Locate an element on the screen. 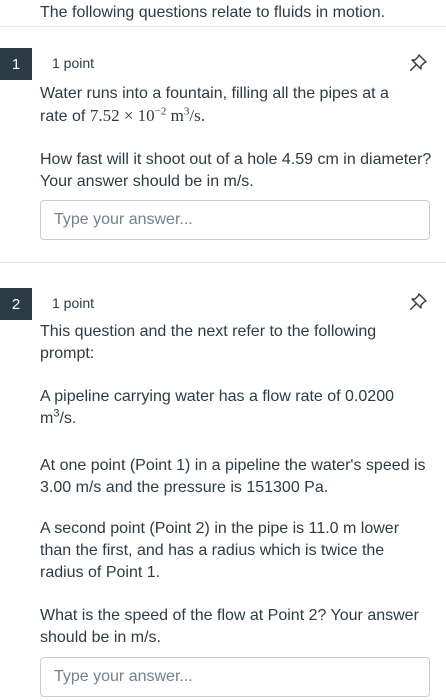 The width and height of the screenshot is (446, 700). question-line: rate of 7.52 × 10−2 m3/s. is located at coordinates (122, 115).